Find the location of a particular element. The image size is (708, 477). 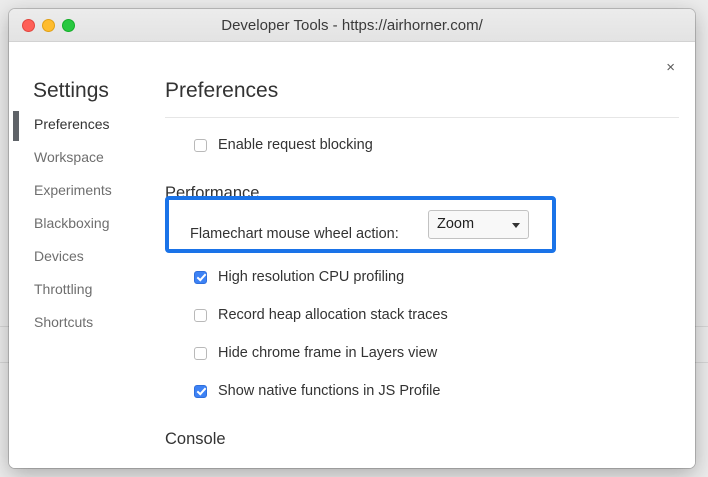

hide-chrome-frame-checkbox: Hide chrome frame in Layers view is located at coordinates (315, 353).